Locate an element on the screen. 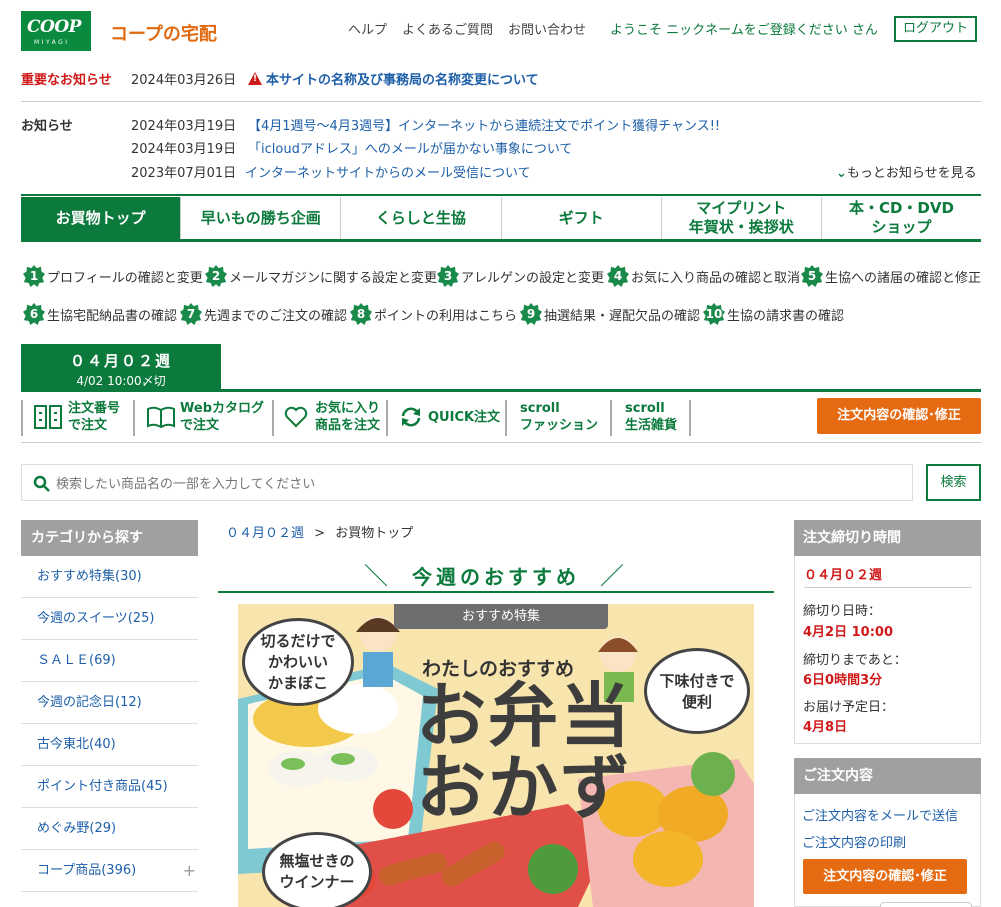 Image resolution: width=1001 pixels, height=907 pixels. numbered-link-favorites: 4 お気に入り商品の確認と取消 is located at coordinates (703, 276).